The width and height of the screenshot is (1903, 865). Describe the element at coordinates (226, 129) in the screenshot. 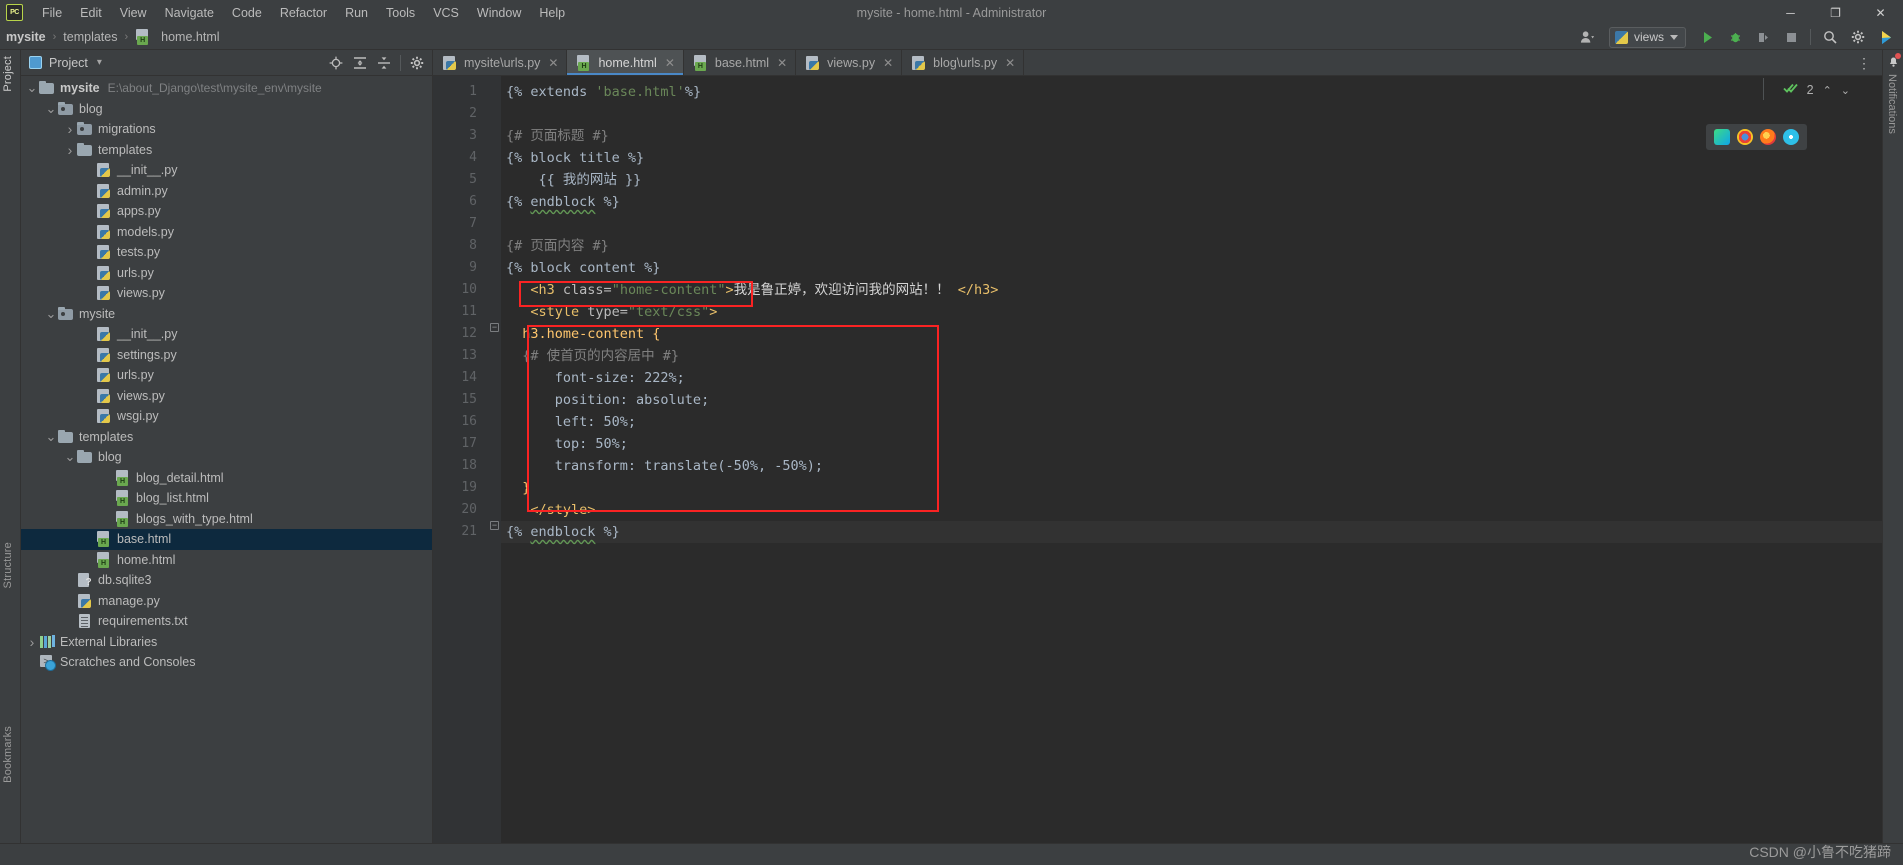

I see `tree-item-migrations: › migrations` at that location.